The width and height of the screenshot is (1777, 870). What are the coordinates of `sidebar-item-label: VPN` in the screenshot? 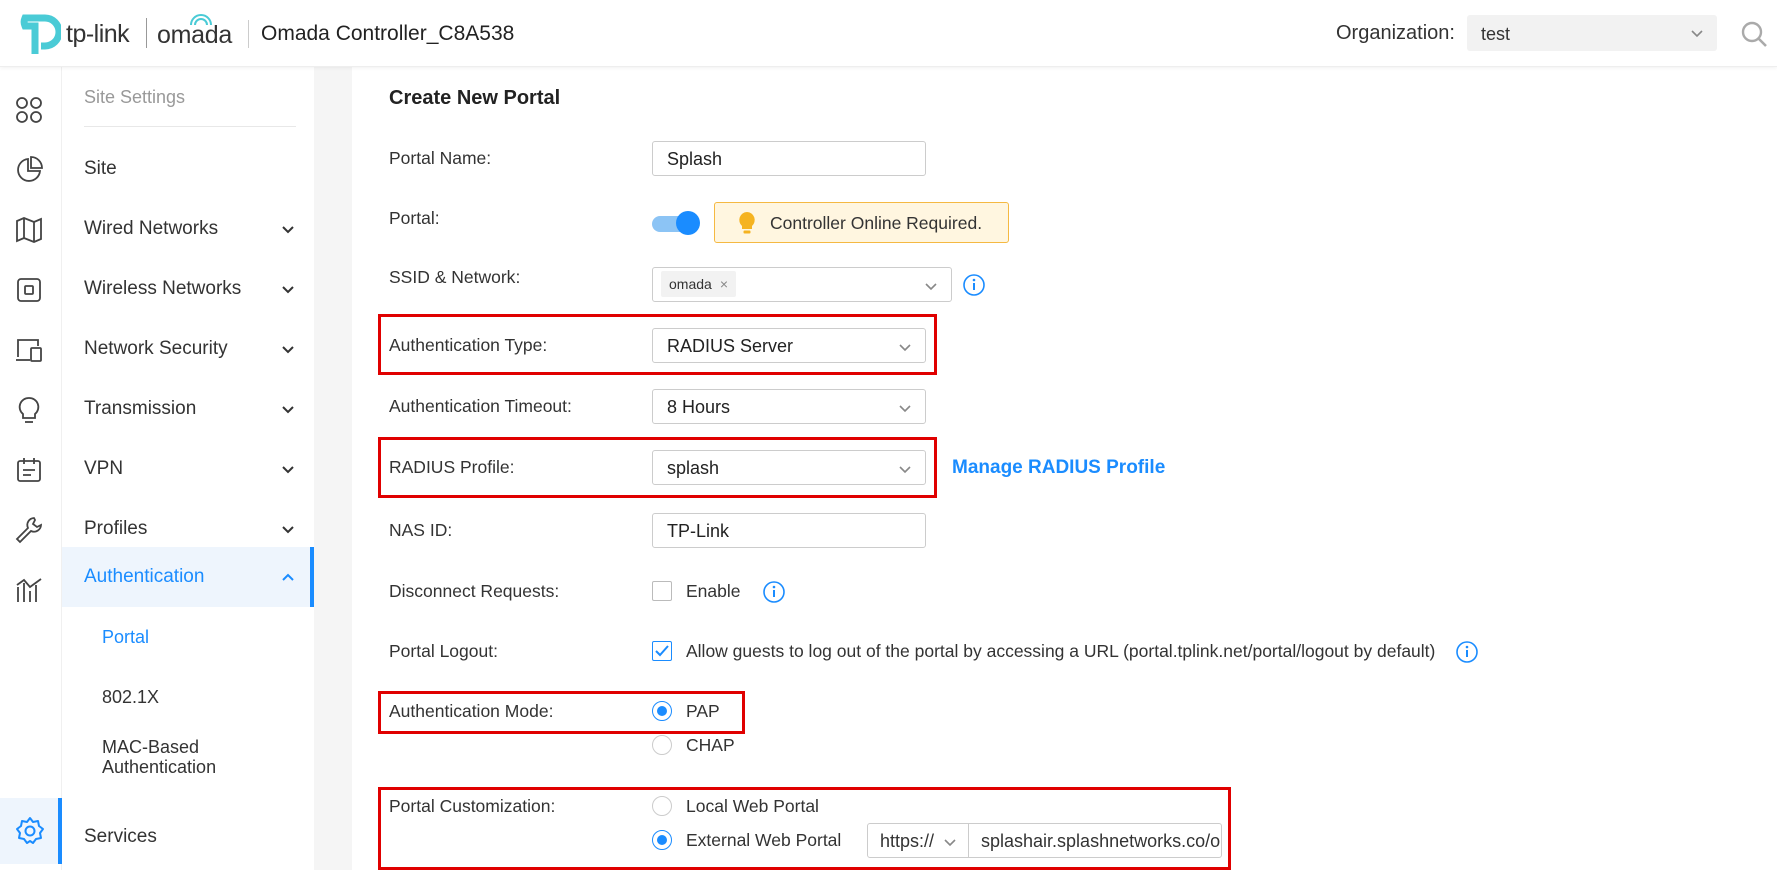 It's located at (104, 468).